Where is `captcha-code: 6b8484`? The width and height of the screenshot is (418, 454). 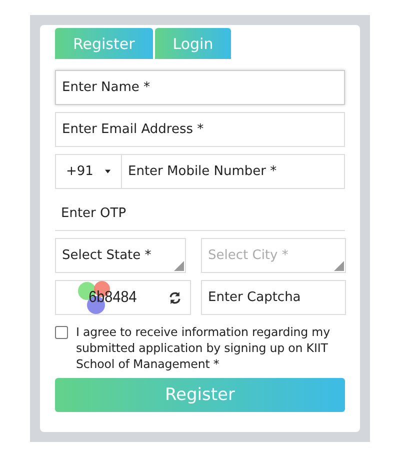 captcha-code: 6b8484 is located at coordinates (112, 297).